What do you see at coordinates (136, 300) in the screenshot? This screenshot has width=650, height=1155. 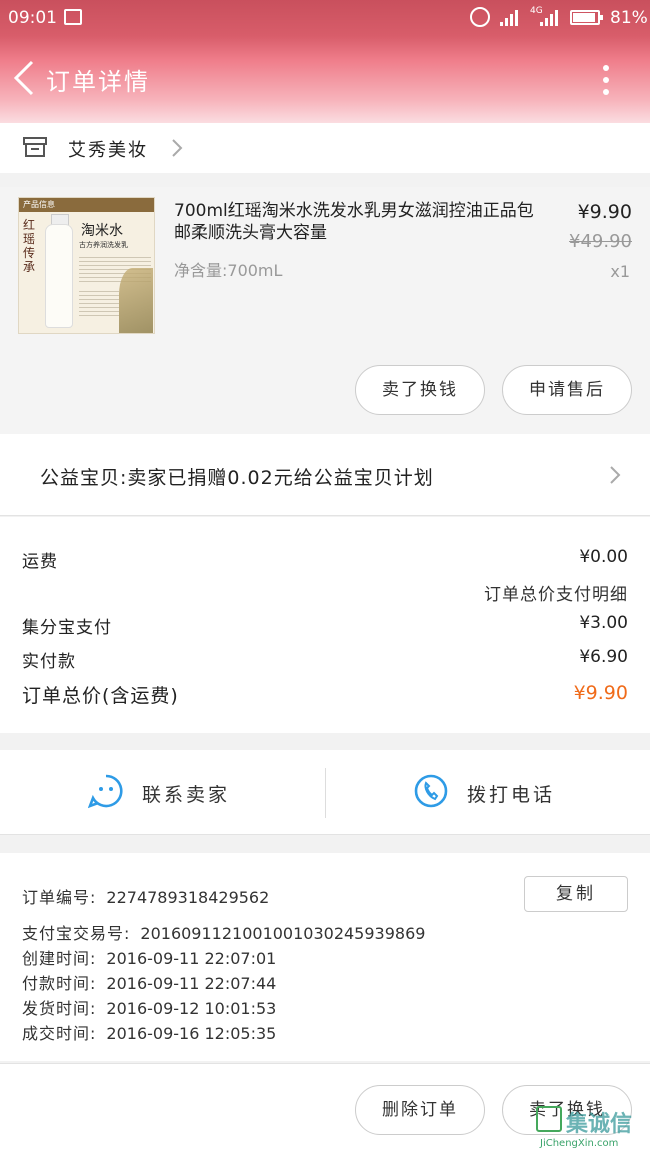 I see `rice-grass-graphic` at bounding box center [136, 300].